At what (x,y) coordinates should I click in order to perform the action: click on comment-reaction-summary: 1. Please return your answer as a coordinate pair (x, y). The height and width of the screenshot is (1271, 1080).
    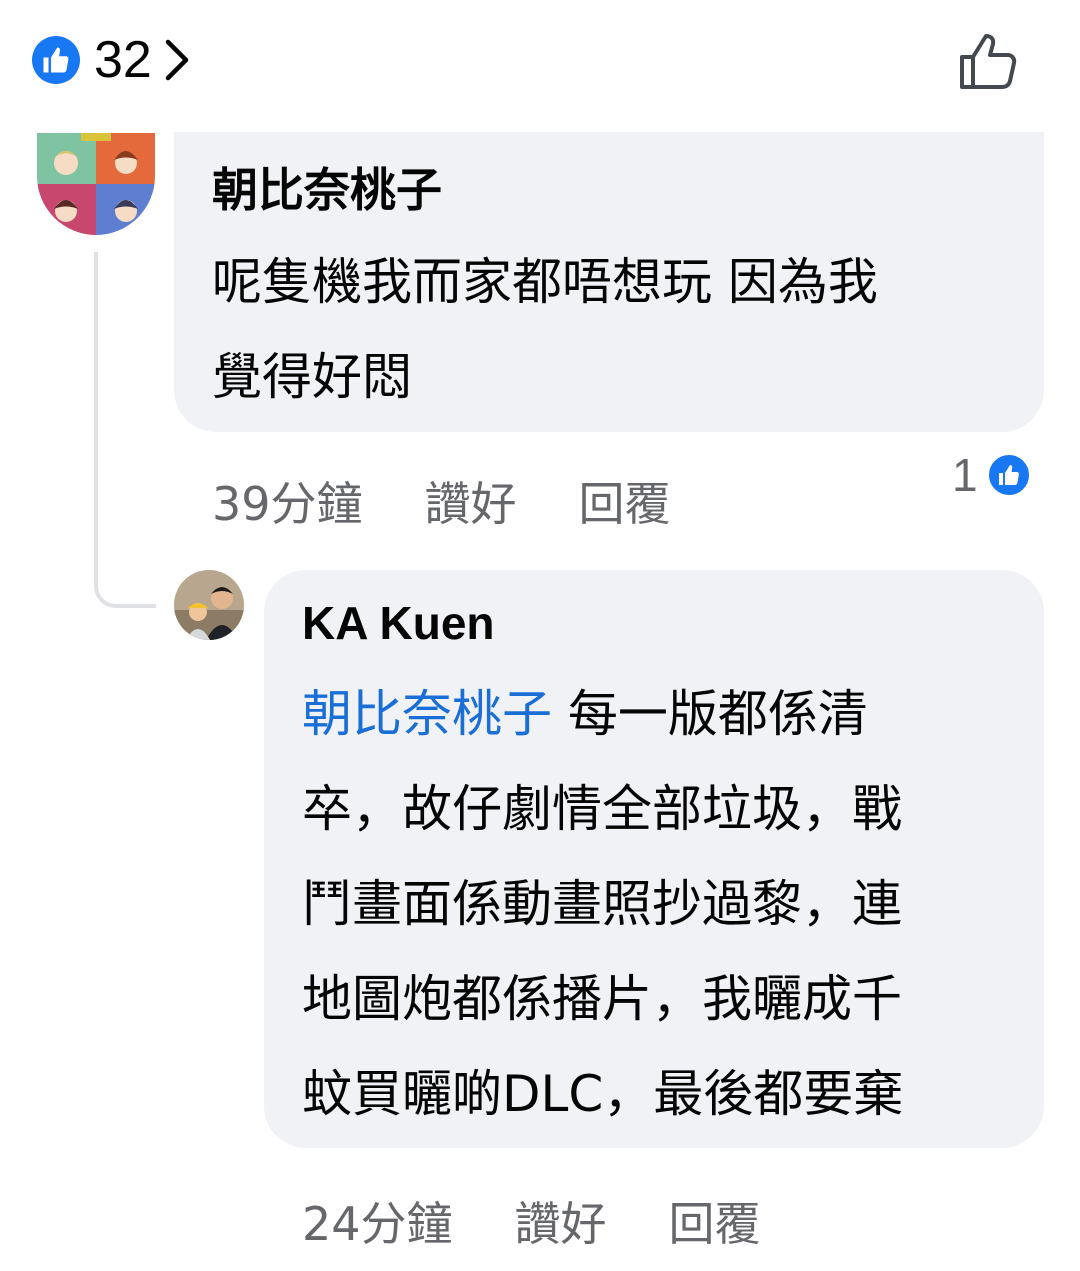
    Looking at the image, I should click on (992, 475).